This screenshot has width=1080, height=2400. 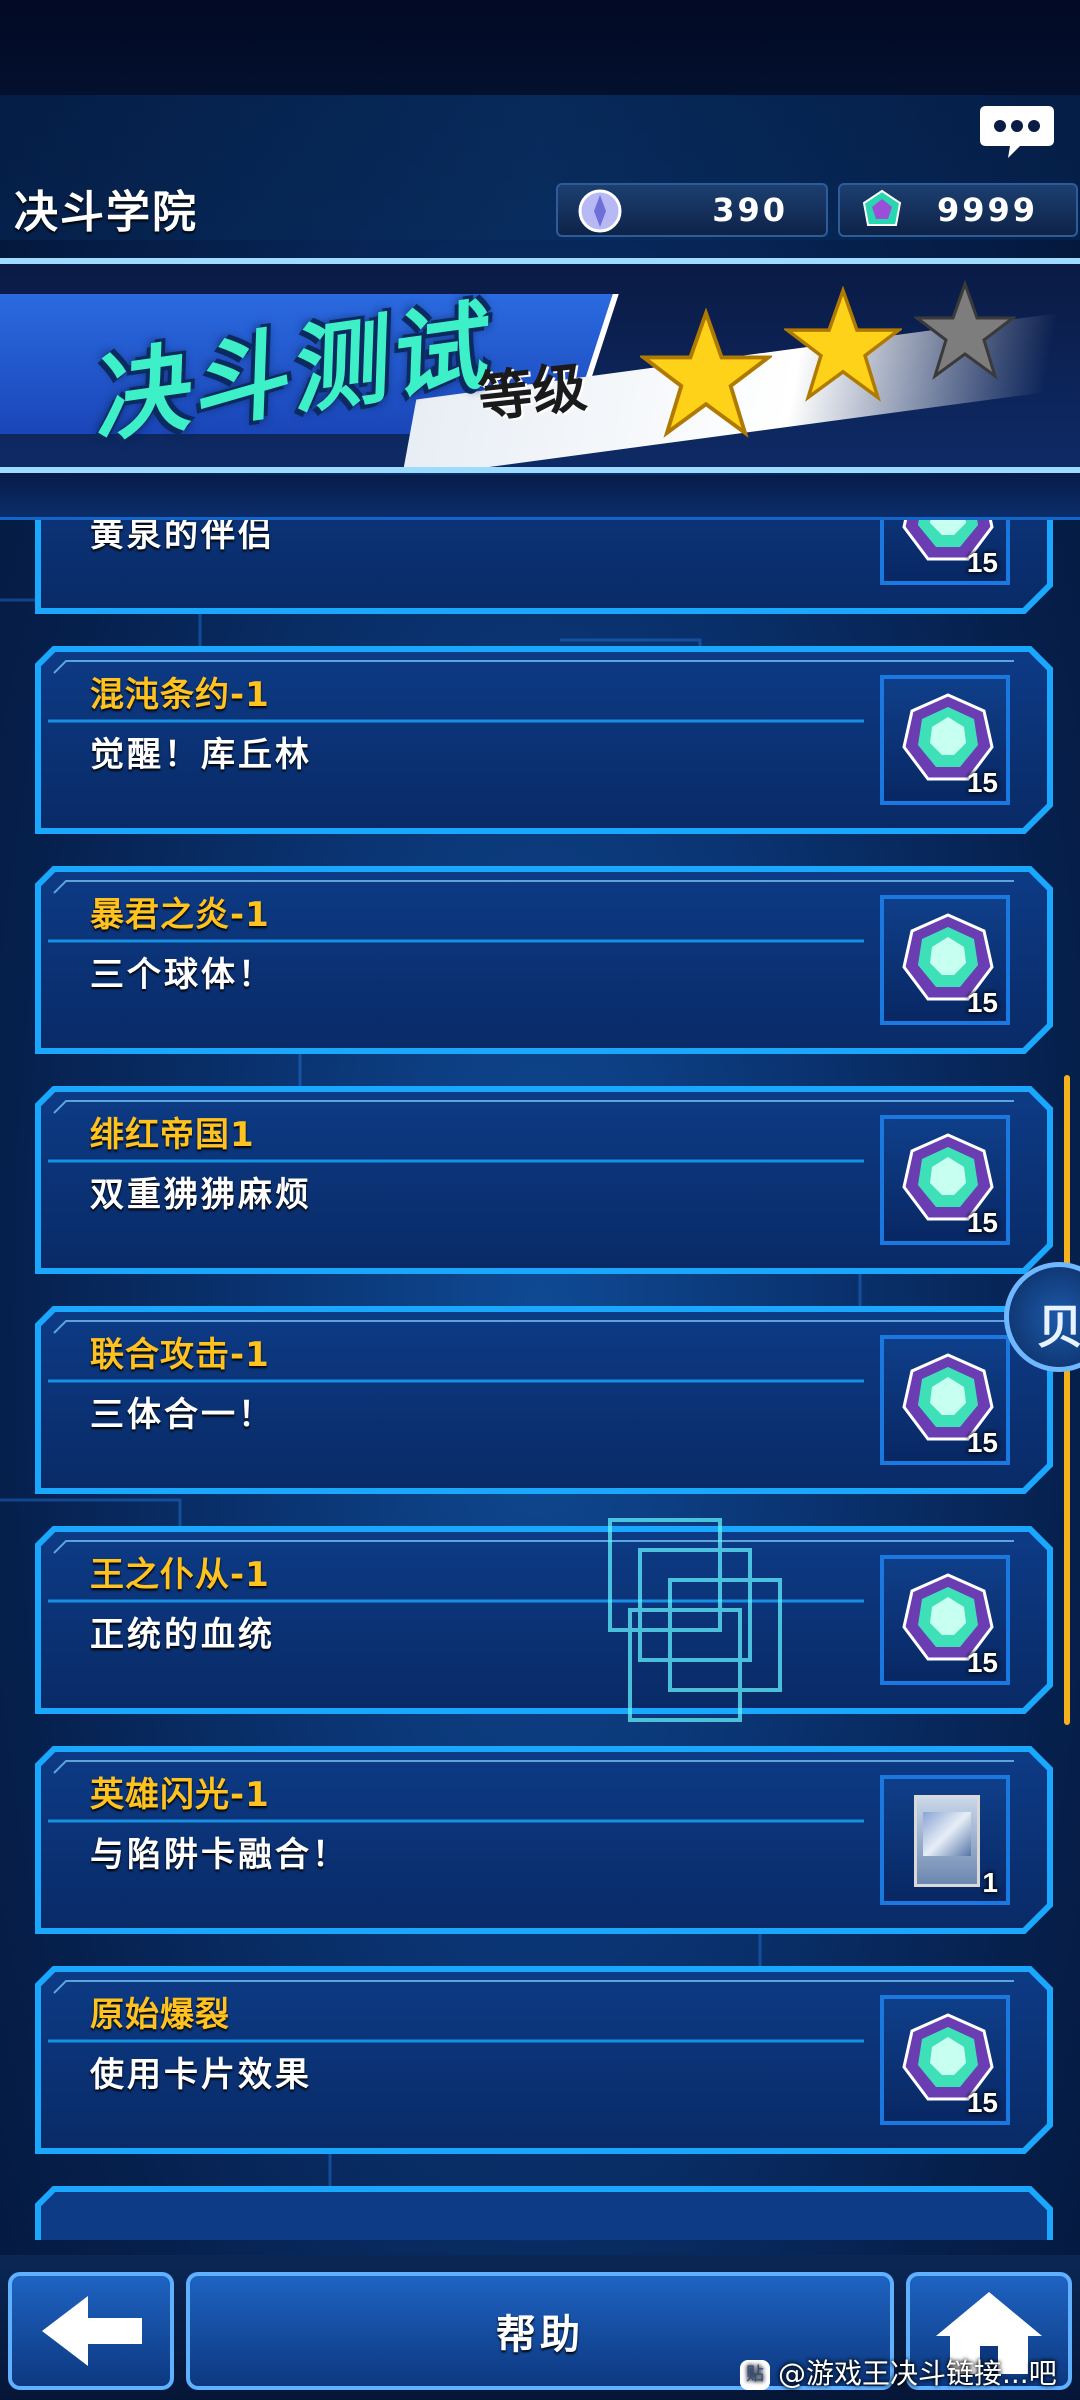 What do you see at coordinates (755, 2375) in the screenshot?
I see `watermark-badge: 贴` at bounding box center [755, 2375].